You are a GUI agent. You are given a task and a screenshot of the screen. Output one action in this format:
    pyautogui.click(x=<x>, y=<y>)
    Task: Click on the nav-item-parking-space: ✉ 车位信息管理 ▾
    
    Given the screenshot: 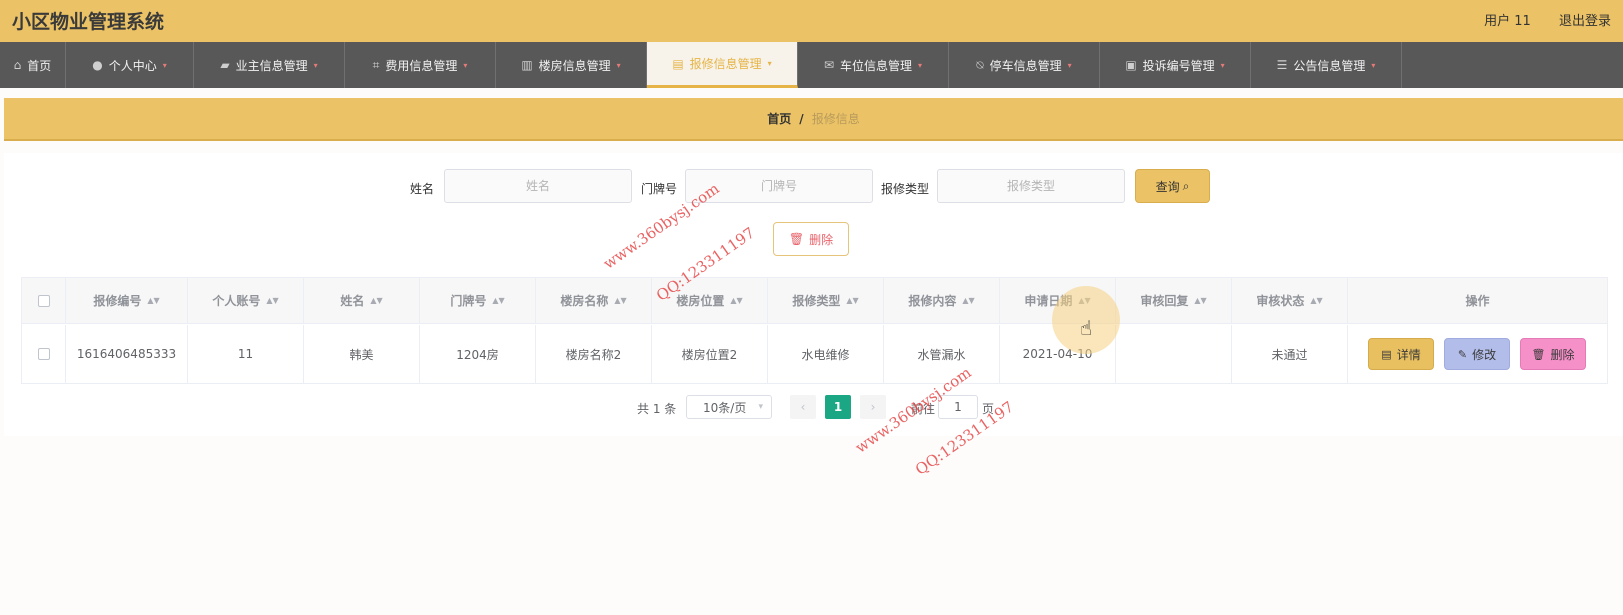 What is the action you would take?
    pyautogui.click(x=873, y=65)
    